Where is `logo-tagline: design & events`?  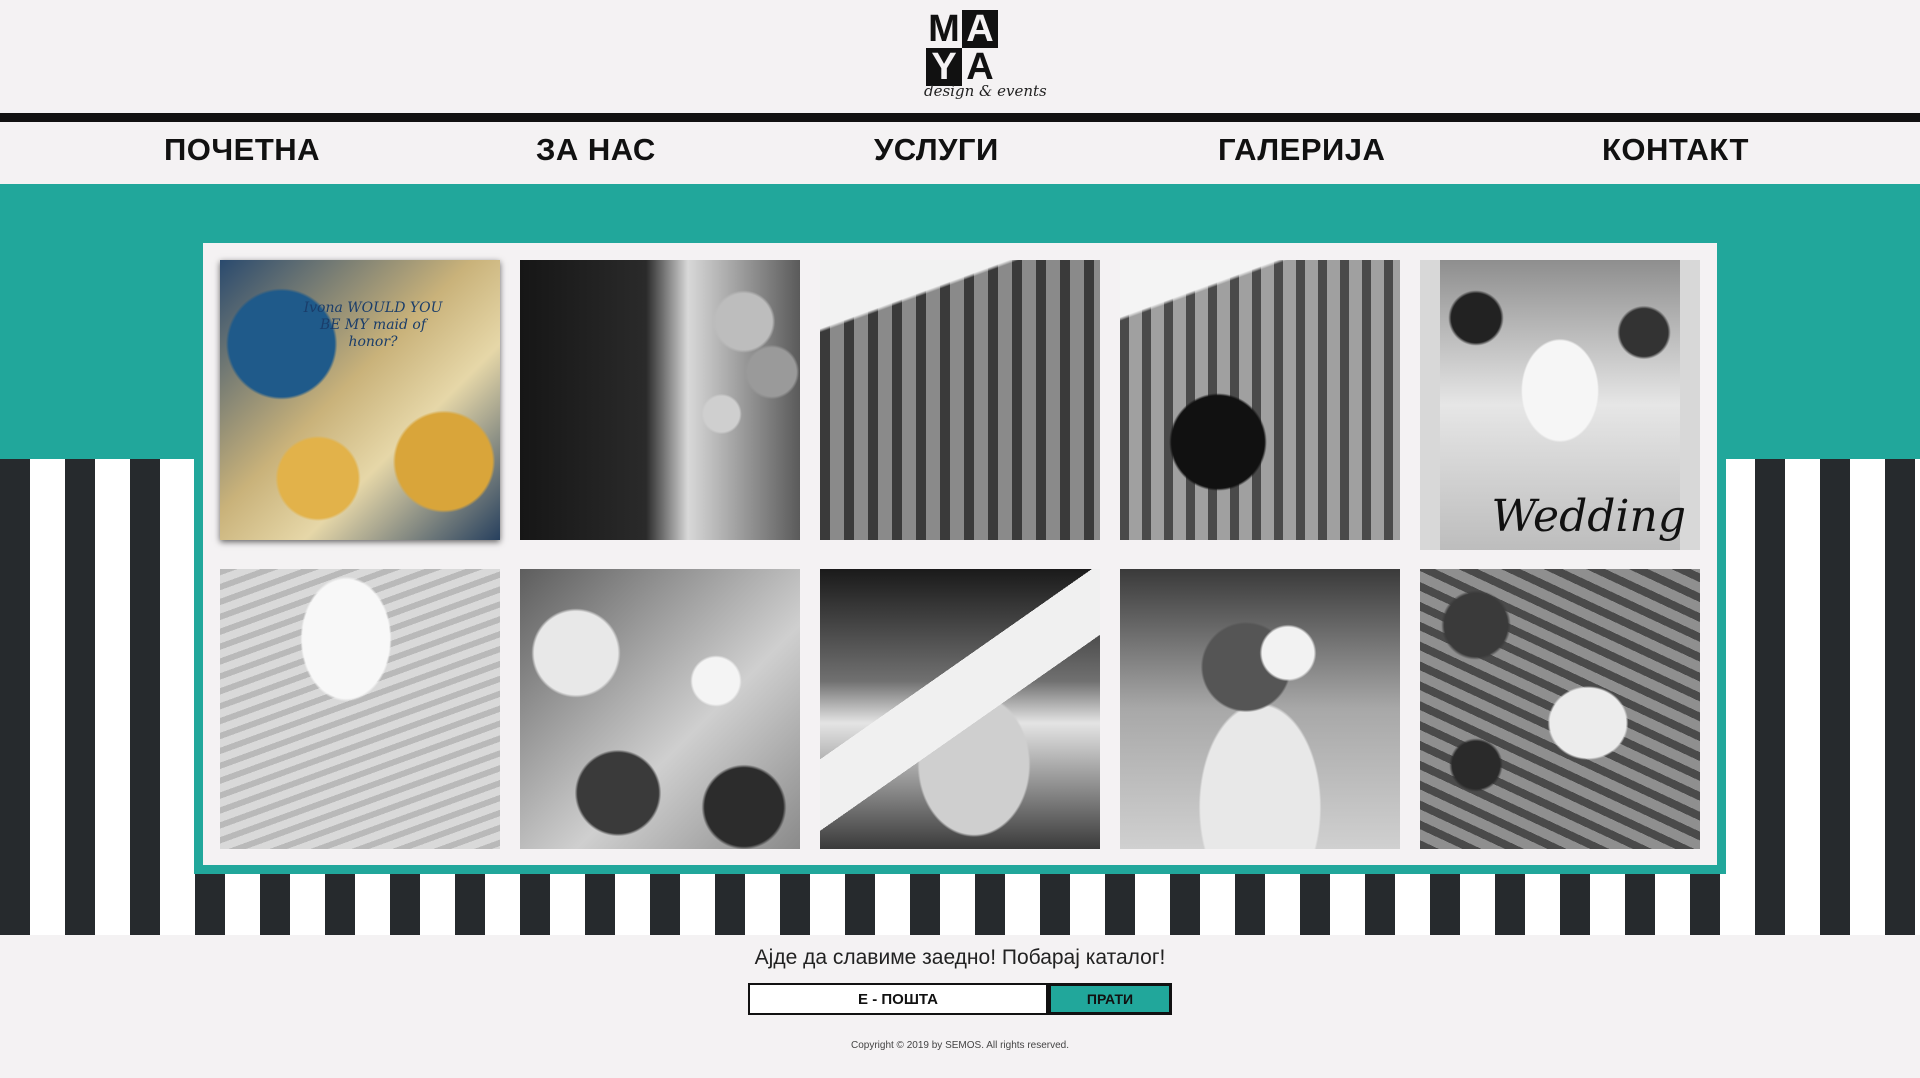
logo-tagline: design & events is located at coordinates (985, 91).